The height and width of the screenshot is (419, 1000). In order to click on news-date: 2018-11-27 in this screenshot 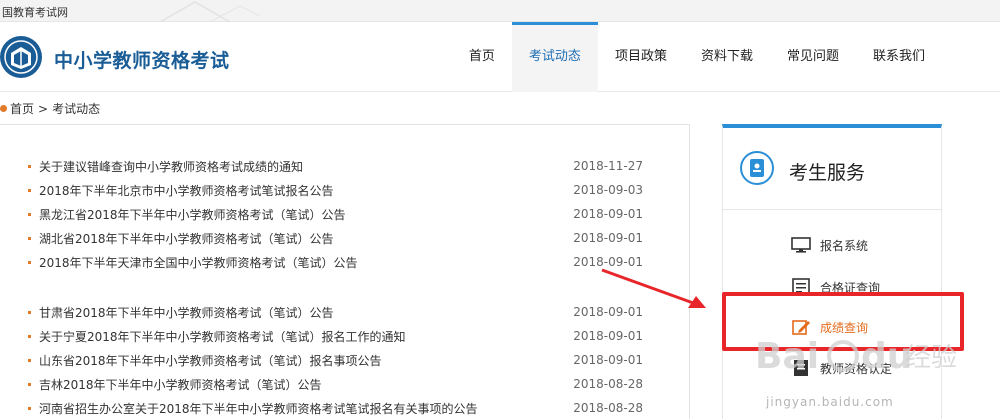, I will do `click(608, 166)`.